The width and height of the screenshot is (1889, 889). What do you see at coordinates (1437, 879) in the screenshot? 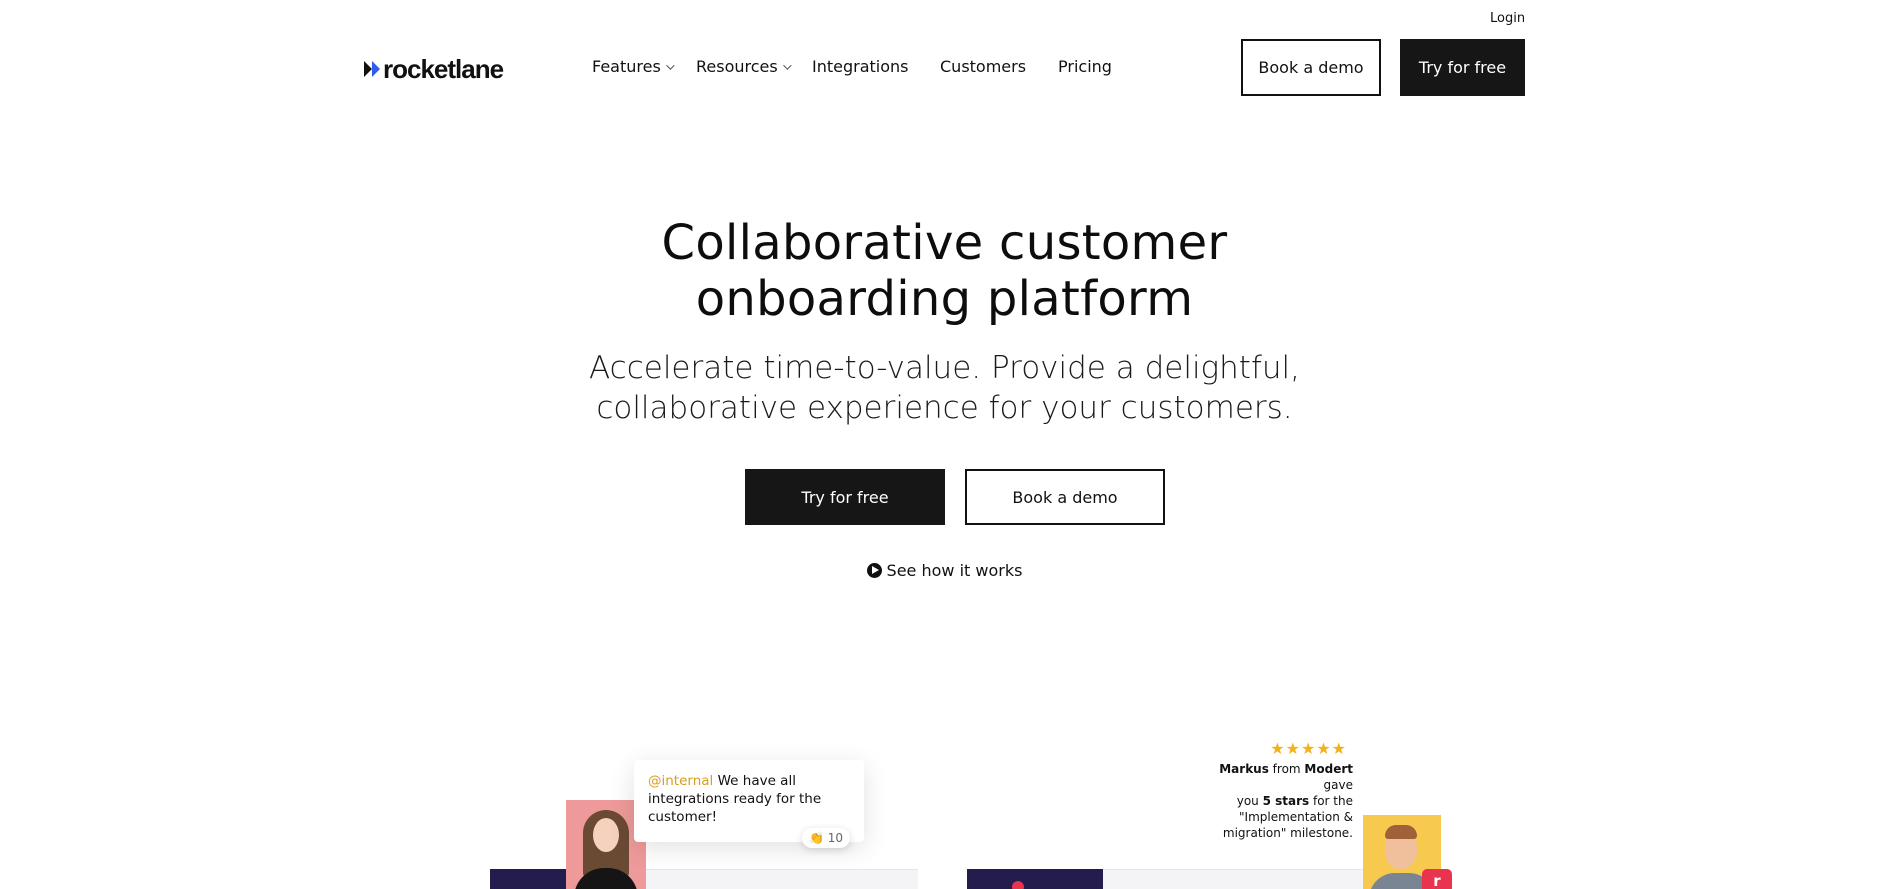
I see `rocketlane-badge-icon: r` at bounding box center [1437, 879].